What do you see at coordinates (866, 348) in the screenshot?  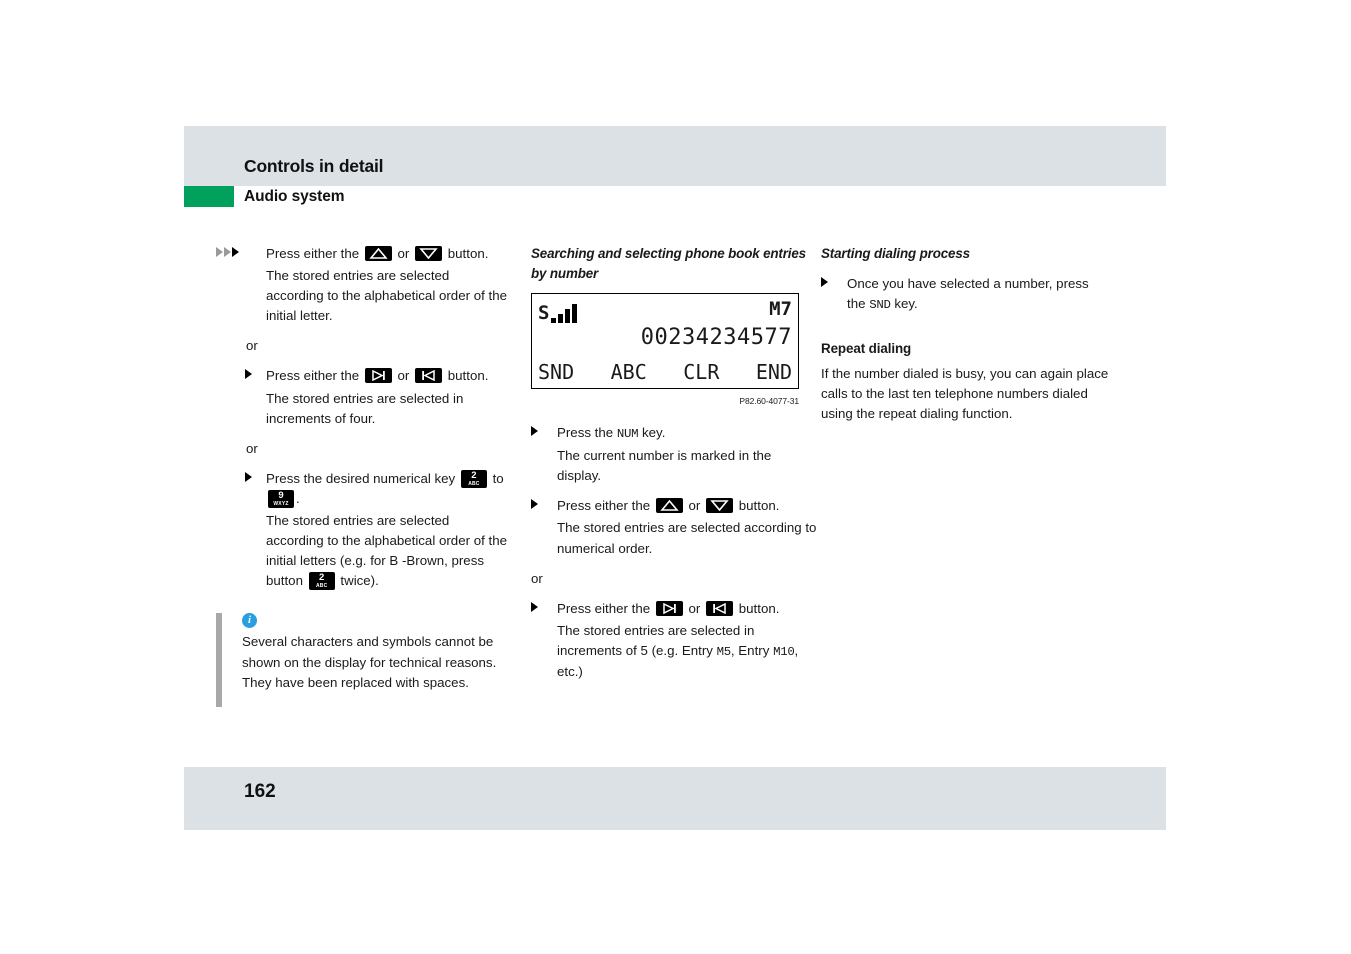 I see `right-heading-repeat-dialing: Repeat dialing` at bounding box center [866, 348].